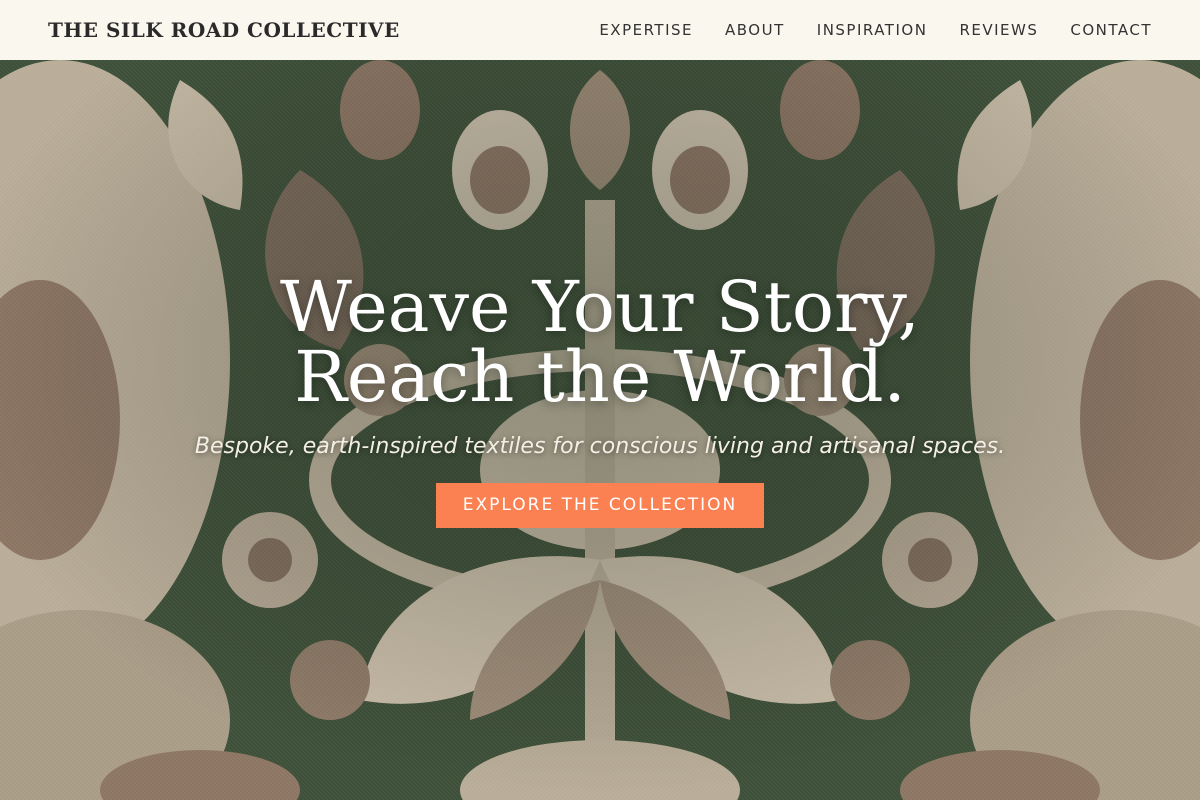 This screenshot has height=800, width=1200. What do you see at coordinates (600, 505) in the screenshot?
I see `explore-collection-button: EXPLORE THE COLLECTION` at bounding box center [600, 505].